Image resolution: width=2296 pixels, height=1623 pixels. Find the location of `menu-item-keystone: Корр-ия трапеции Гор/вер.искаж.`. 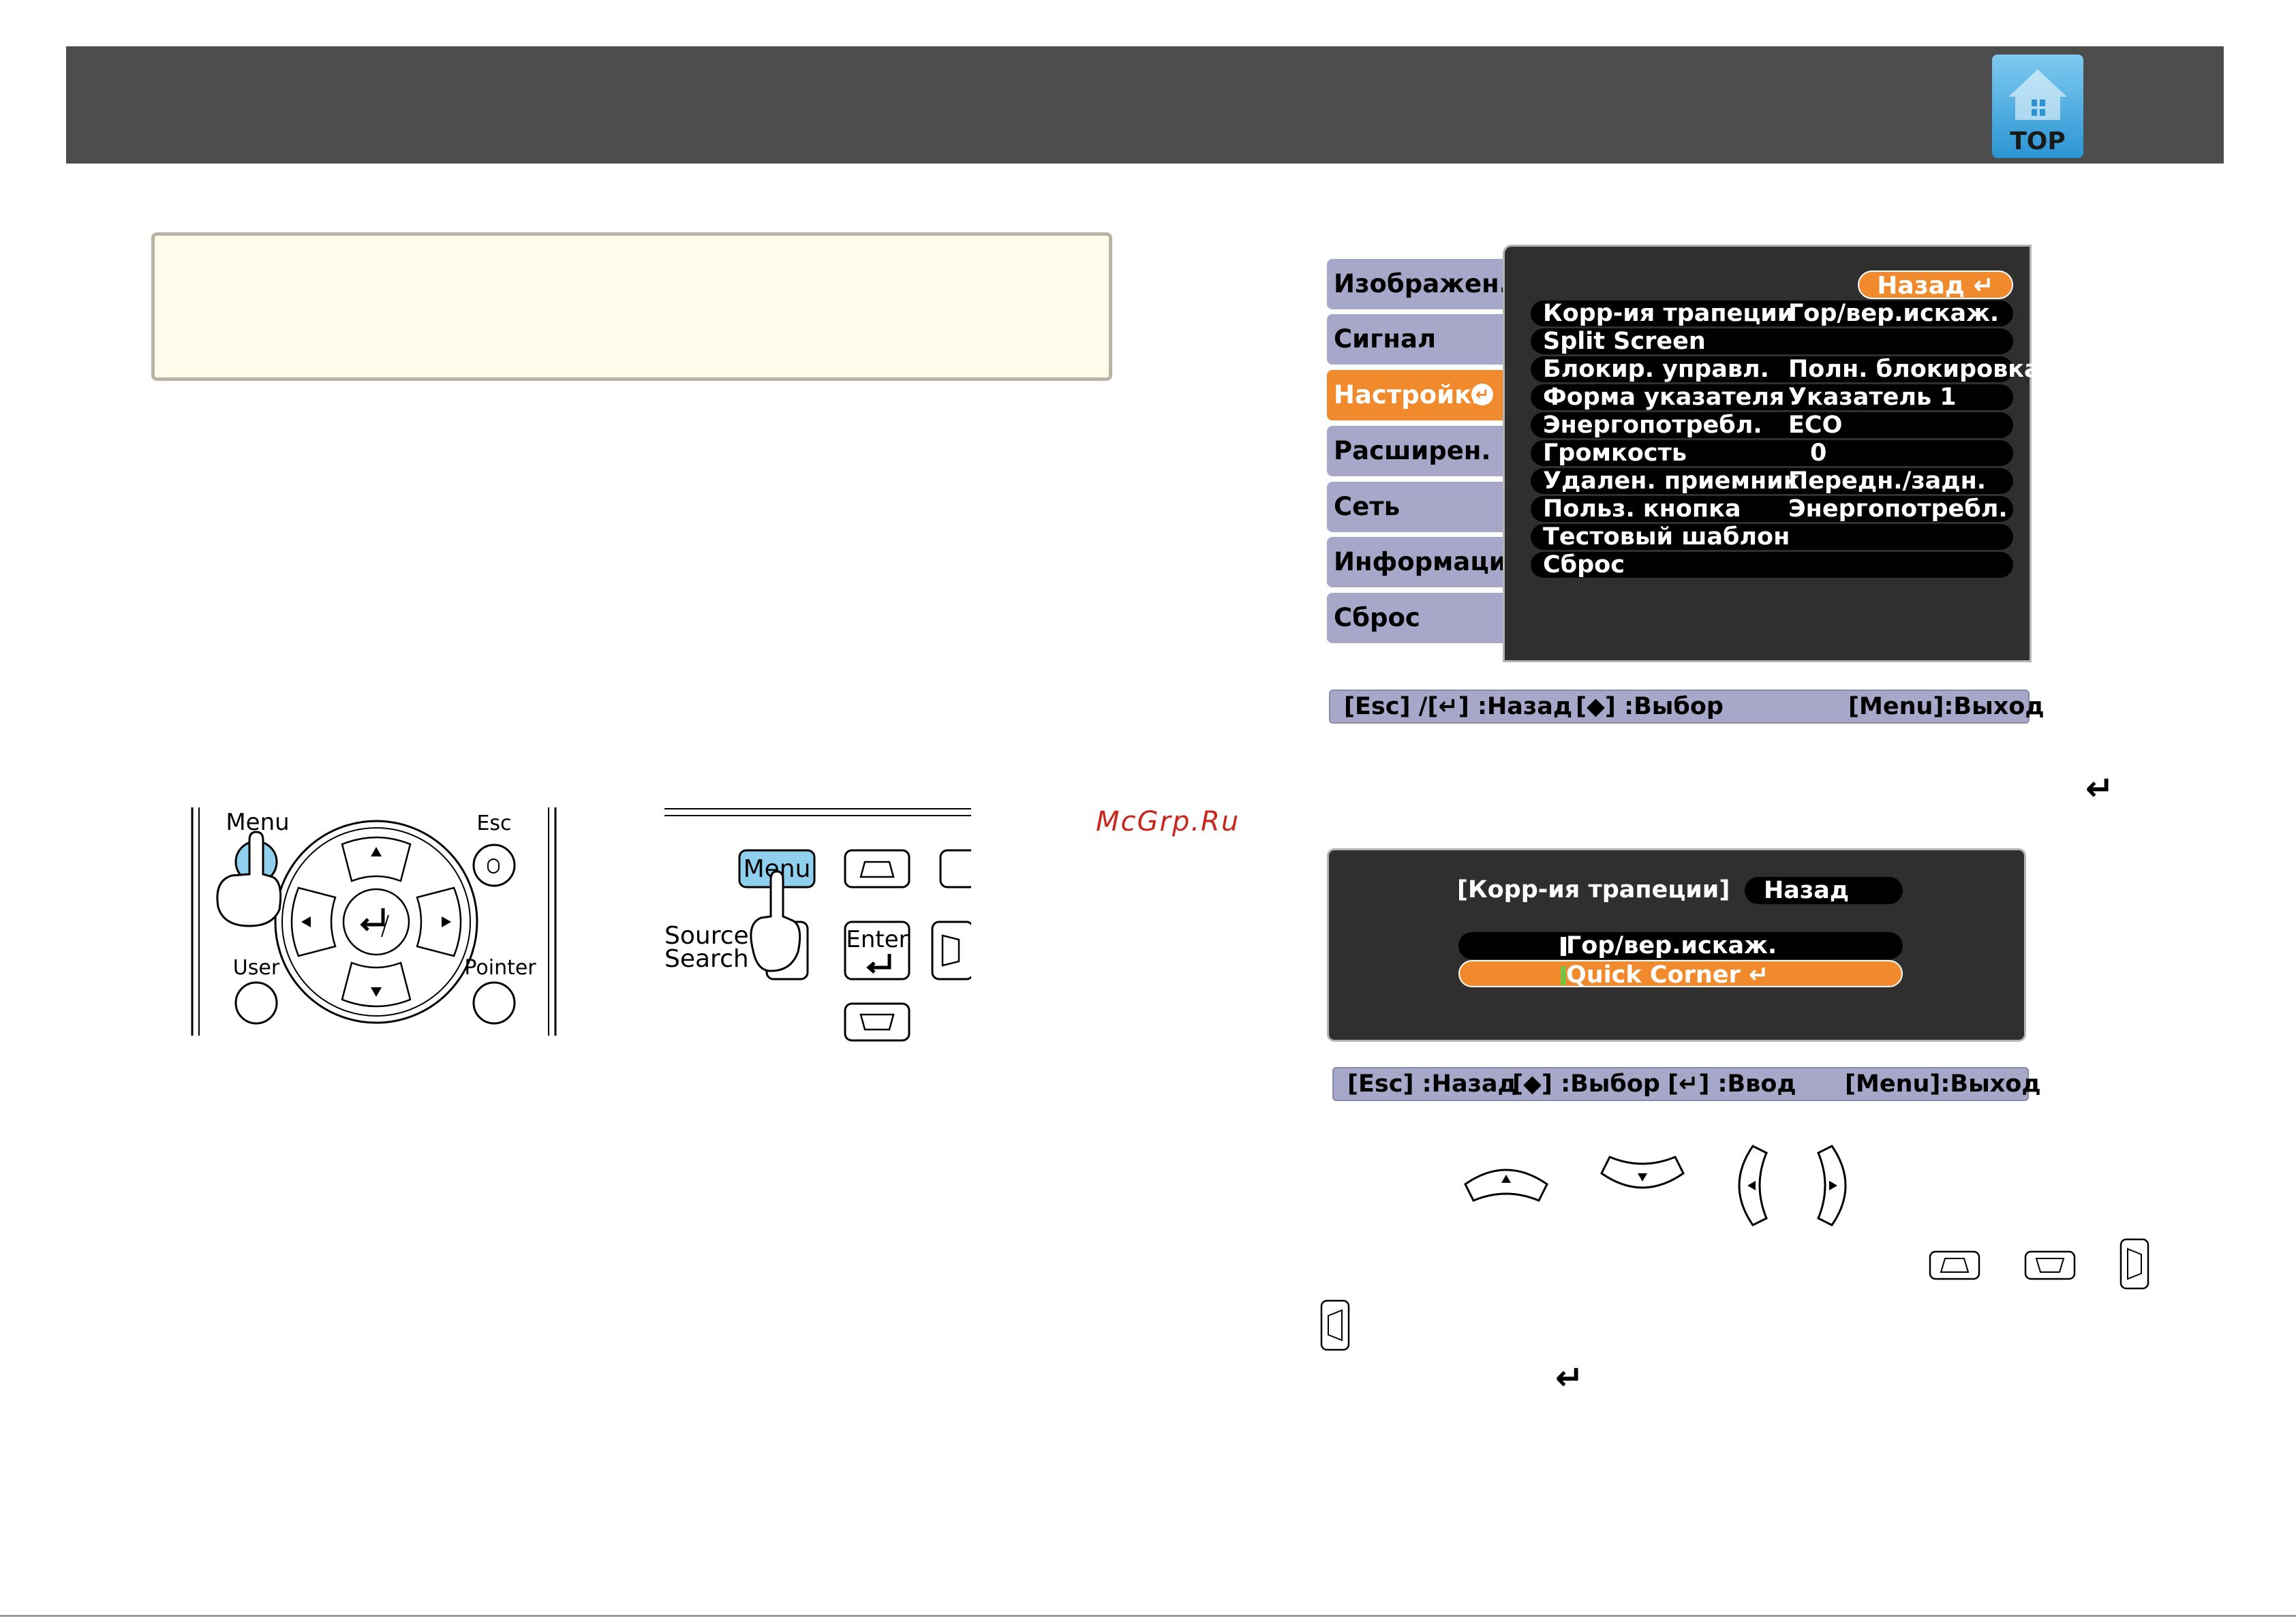

menu-item-keystone: Корр-ия трапеции Гор/вер.искаж. is located at coordinates (1772, 313).